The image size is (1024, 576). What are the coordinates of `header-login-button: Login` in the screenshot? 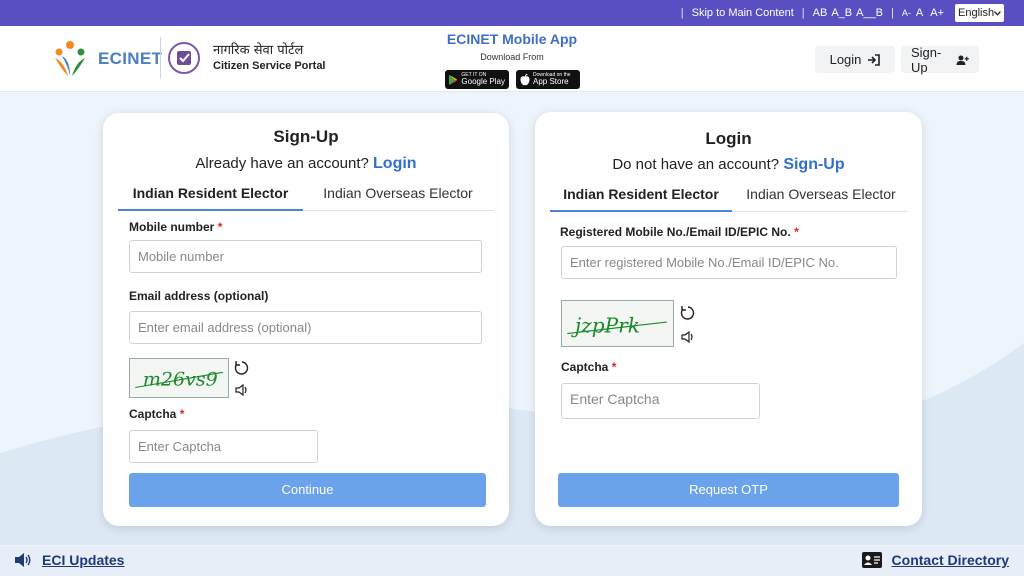 It's located at (855, 59).